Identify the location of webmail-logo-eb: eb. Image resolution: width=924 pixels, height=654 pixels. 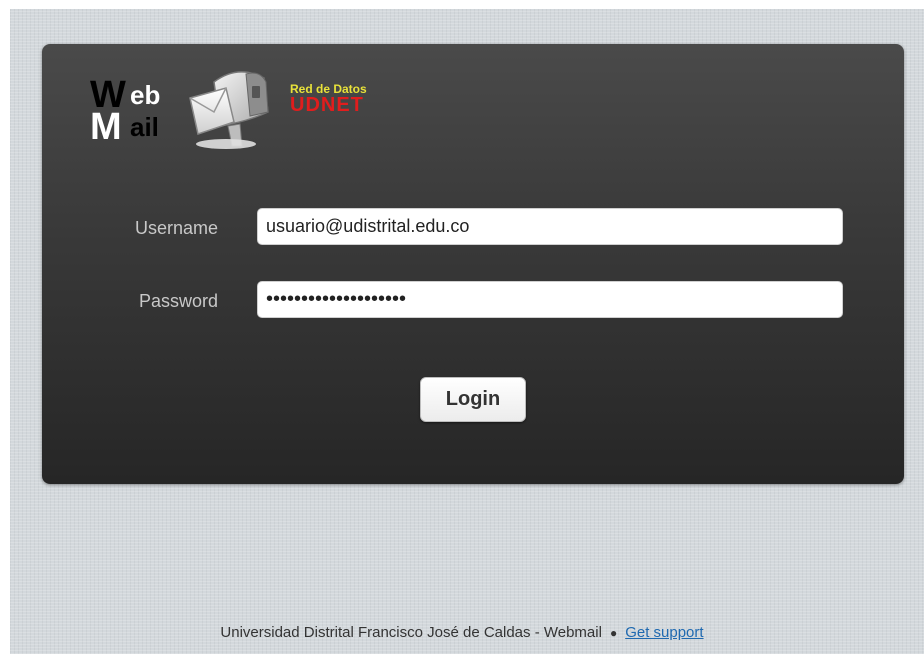
(145, 95).